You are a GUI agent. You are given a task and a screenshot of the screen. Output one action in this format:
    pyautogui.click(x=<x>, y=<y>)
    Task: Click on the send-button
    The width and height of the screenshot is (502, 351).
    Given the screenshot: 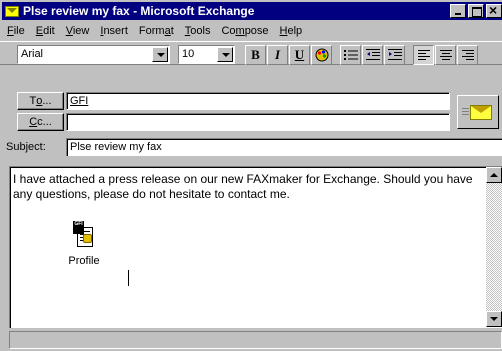 What is the action you would take?
    pyautogui.click(x=478, y=112)
    